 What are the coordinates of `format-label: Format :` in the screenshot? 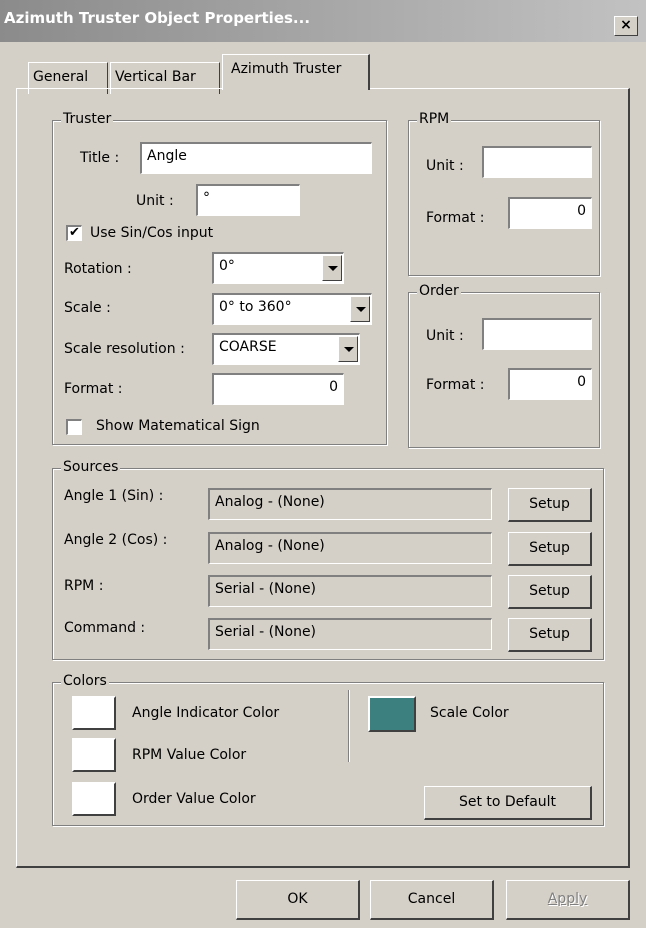 It's located at (93, 389).